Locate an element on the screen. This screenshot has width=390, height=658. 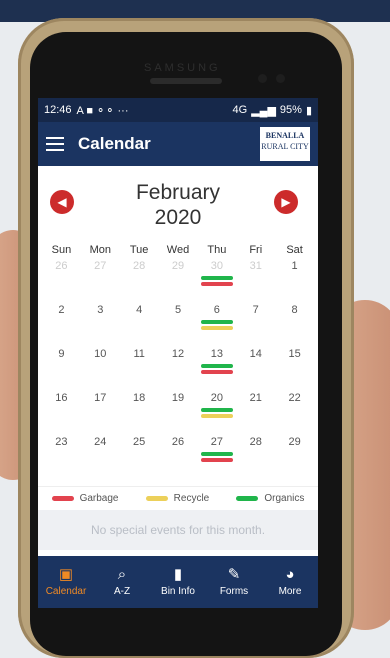
day-number: 15 is located at coordinates (294, 354).